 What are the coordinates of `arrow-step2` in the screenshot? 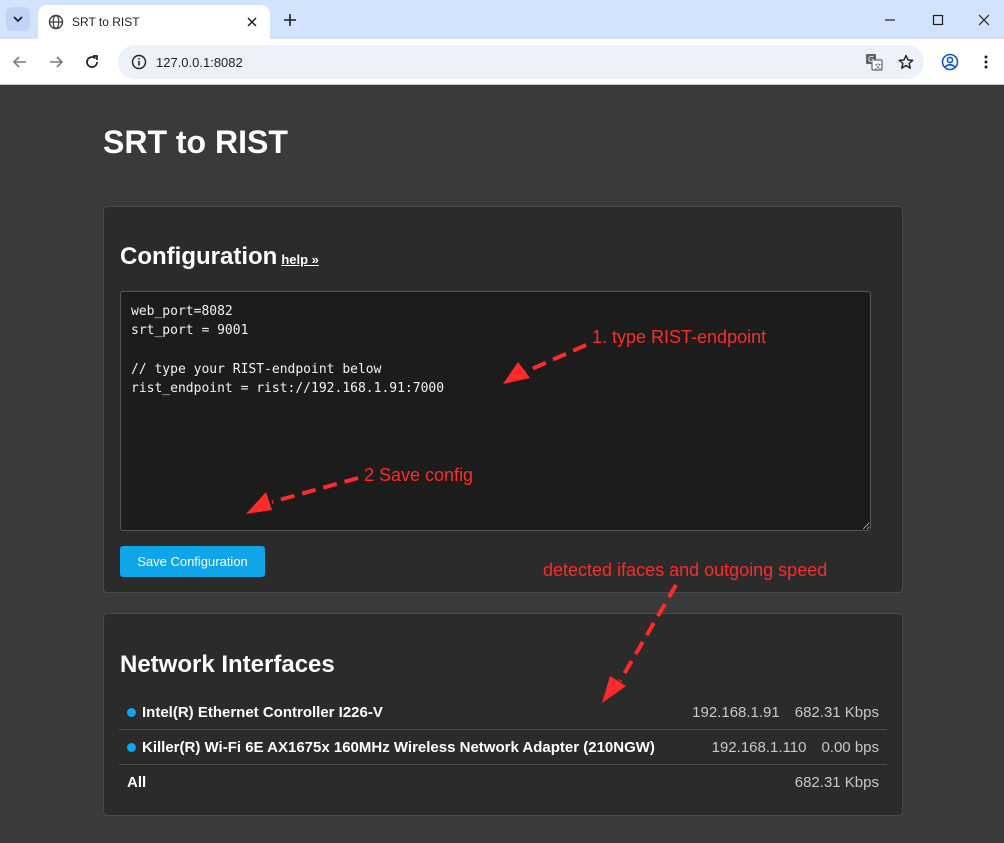 It's located at (315, 490).